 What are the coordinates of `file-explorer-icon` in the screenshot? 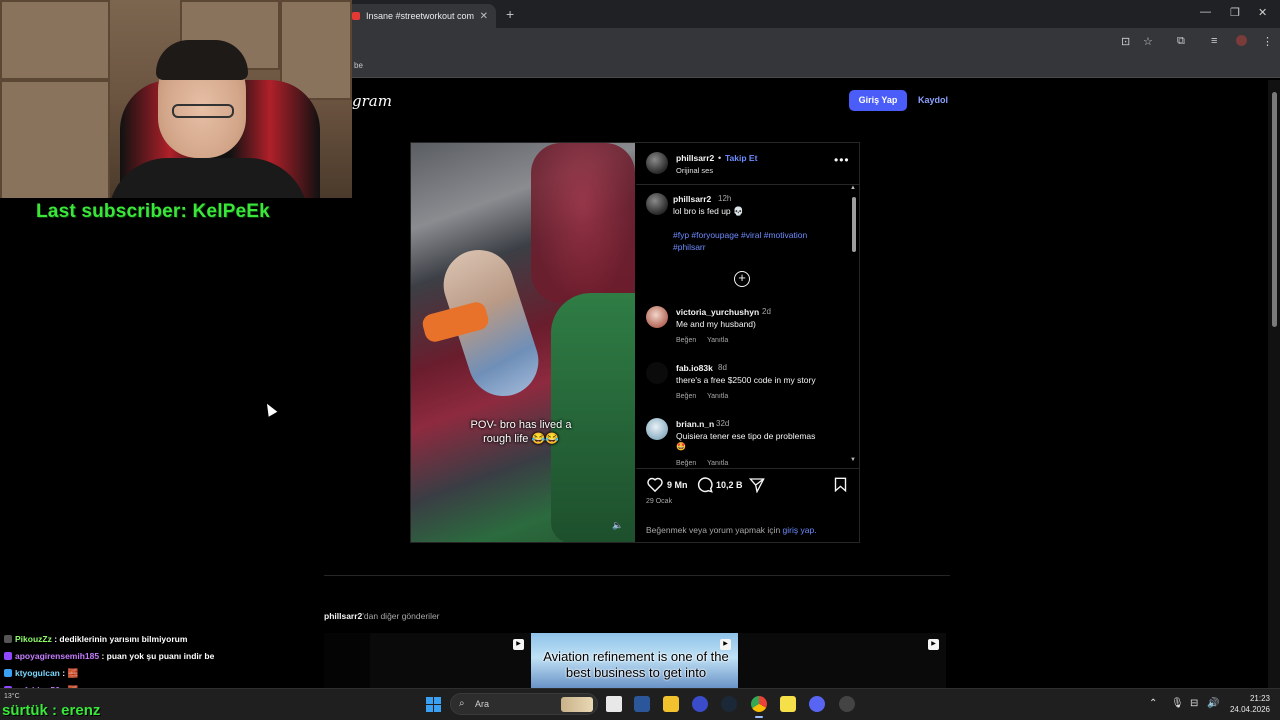 It's located at (671, 704).